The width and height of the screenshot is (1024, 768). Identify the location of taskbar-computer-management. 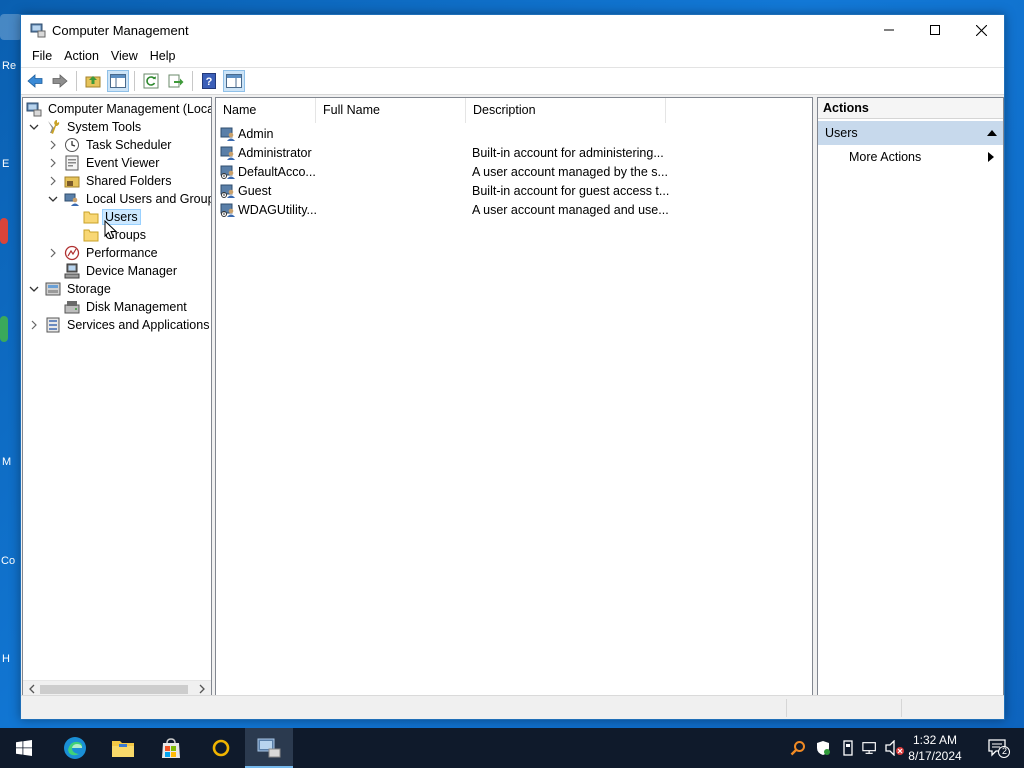
(269, 748).